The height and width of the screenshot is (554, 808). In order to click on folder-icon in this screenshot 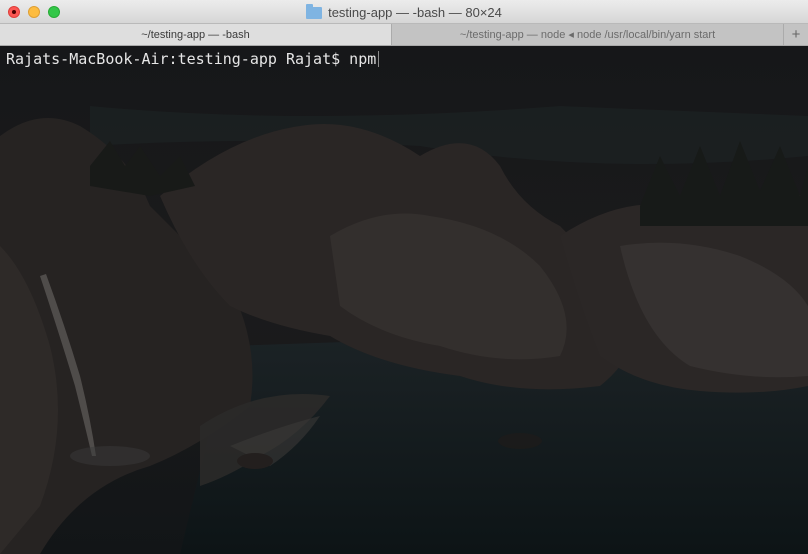, I will do `click(314, 11)`.